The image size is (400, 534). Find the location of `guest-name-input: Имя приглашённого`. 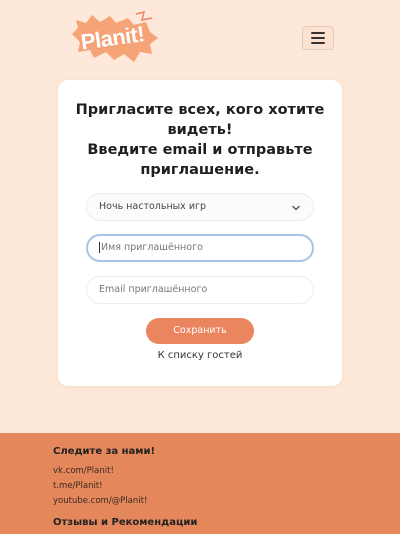

guest-name-input: Имя приглашённого is located at coordinates (200, 248).